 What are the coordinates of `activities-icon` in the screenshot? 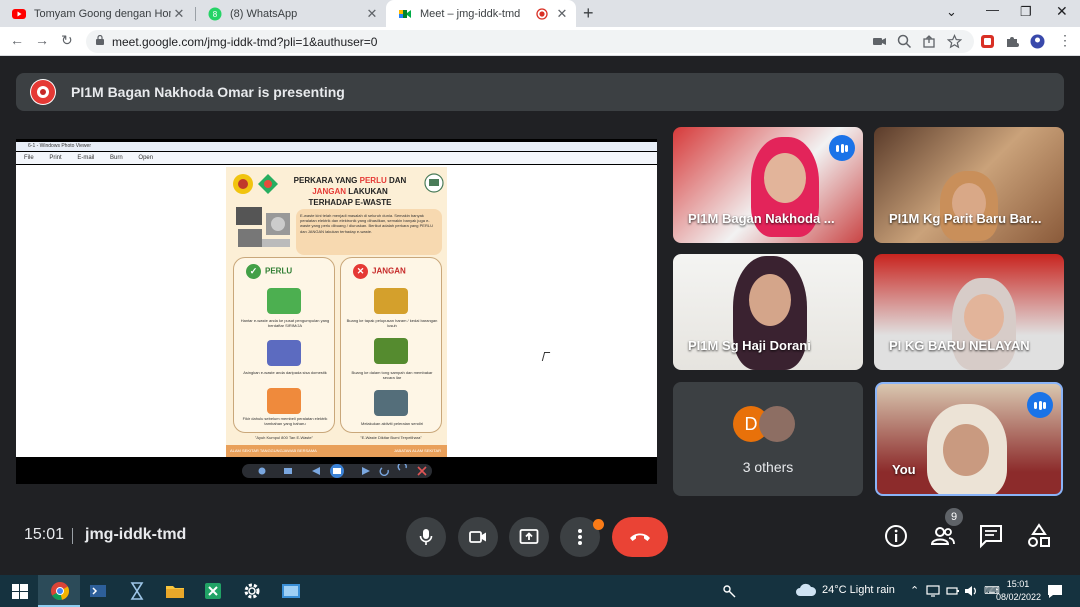 It's located at (1039, 536).